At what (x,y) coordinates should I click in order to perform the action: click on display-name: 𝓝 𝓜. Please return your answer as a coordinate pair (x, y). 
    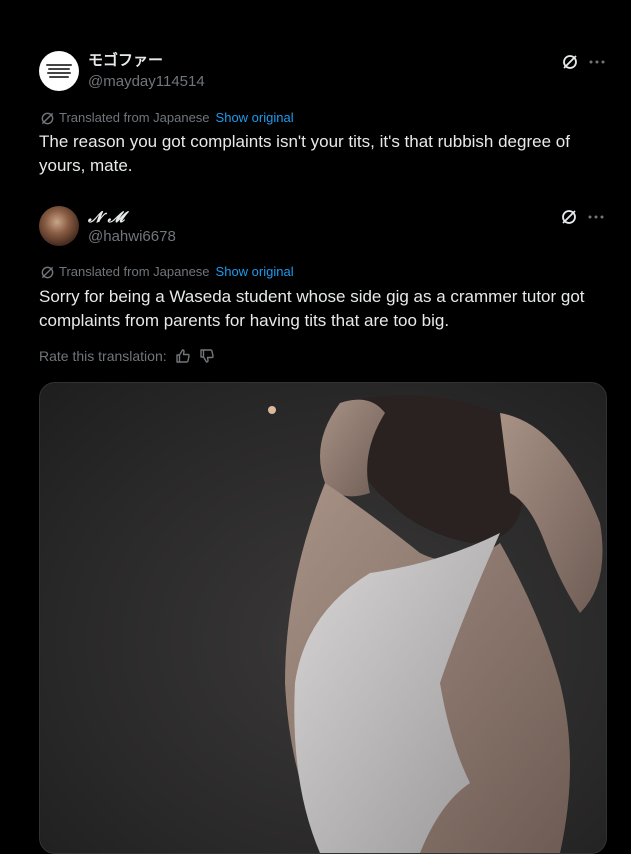
    Looking at the image, I should click on (106, 217).